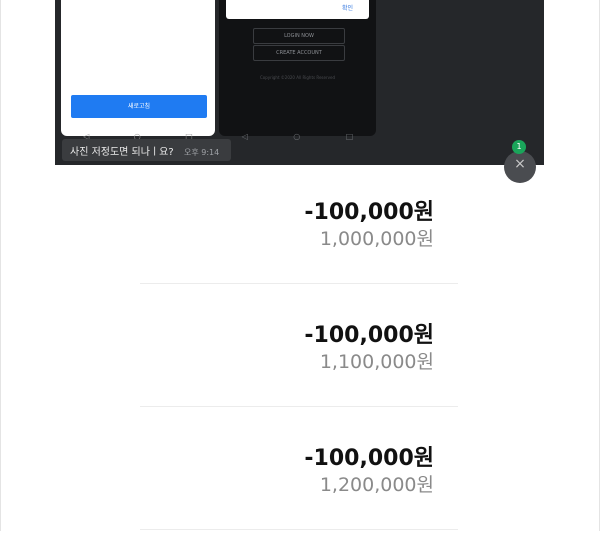 The height and width of the screenshot is (560, 600). Describe the element at coordinates (138, 70) in the screenshot. I see `left-phone-screenshot: 새로고침 ◁ ○ □` at that location.